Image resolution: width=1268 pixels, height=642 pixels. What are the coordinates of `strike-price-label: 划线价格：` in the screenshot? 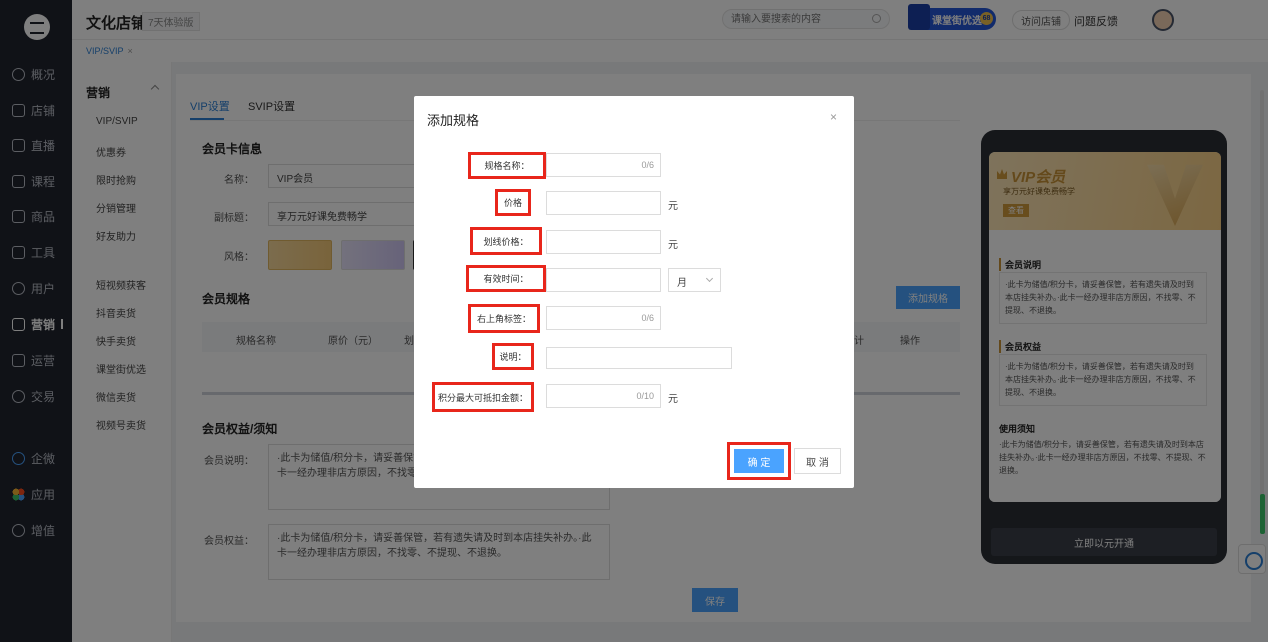 It's located at (506, 241).